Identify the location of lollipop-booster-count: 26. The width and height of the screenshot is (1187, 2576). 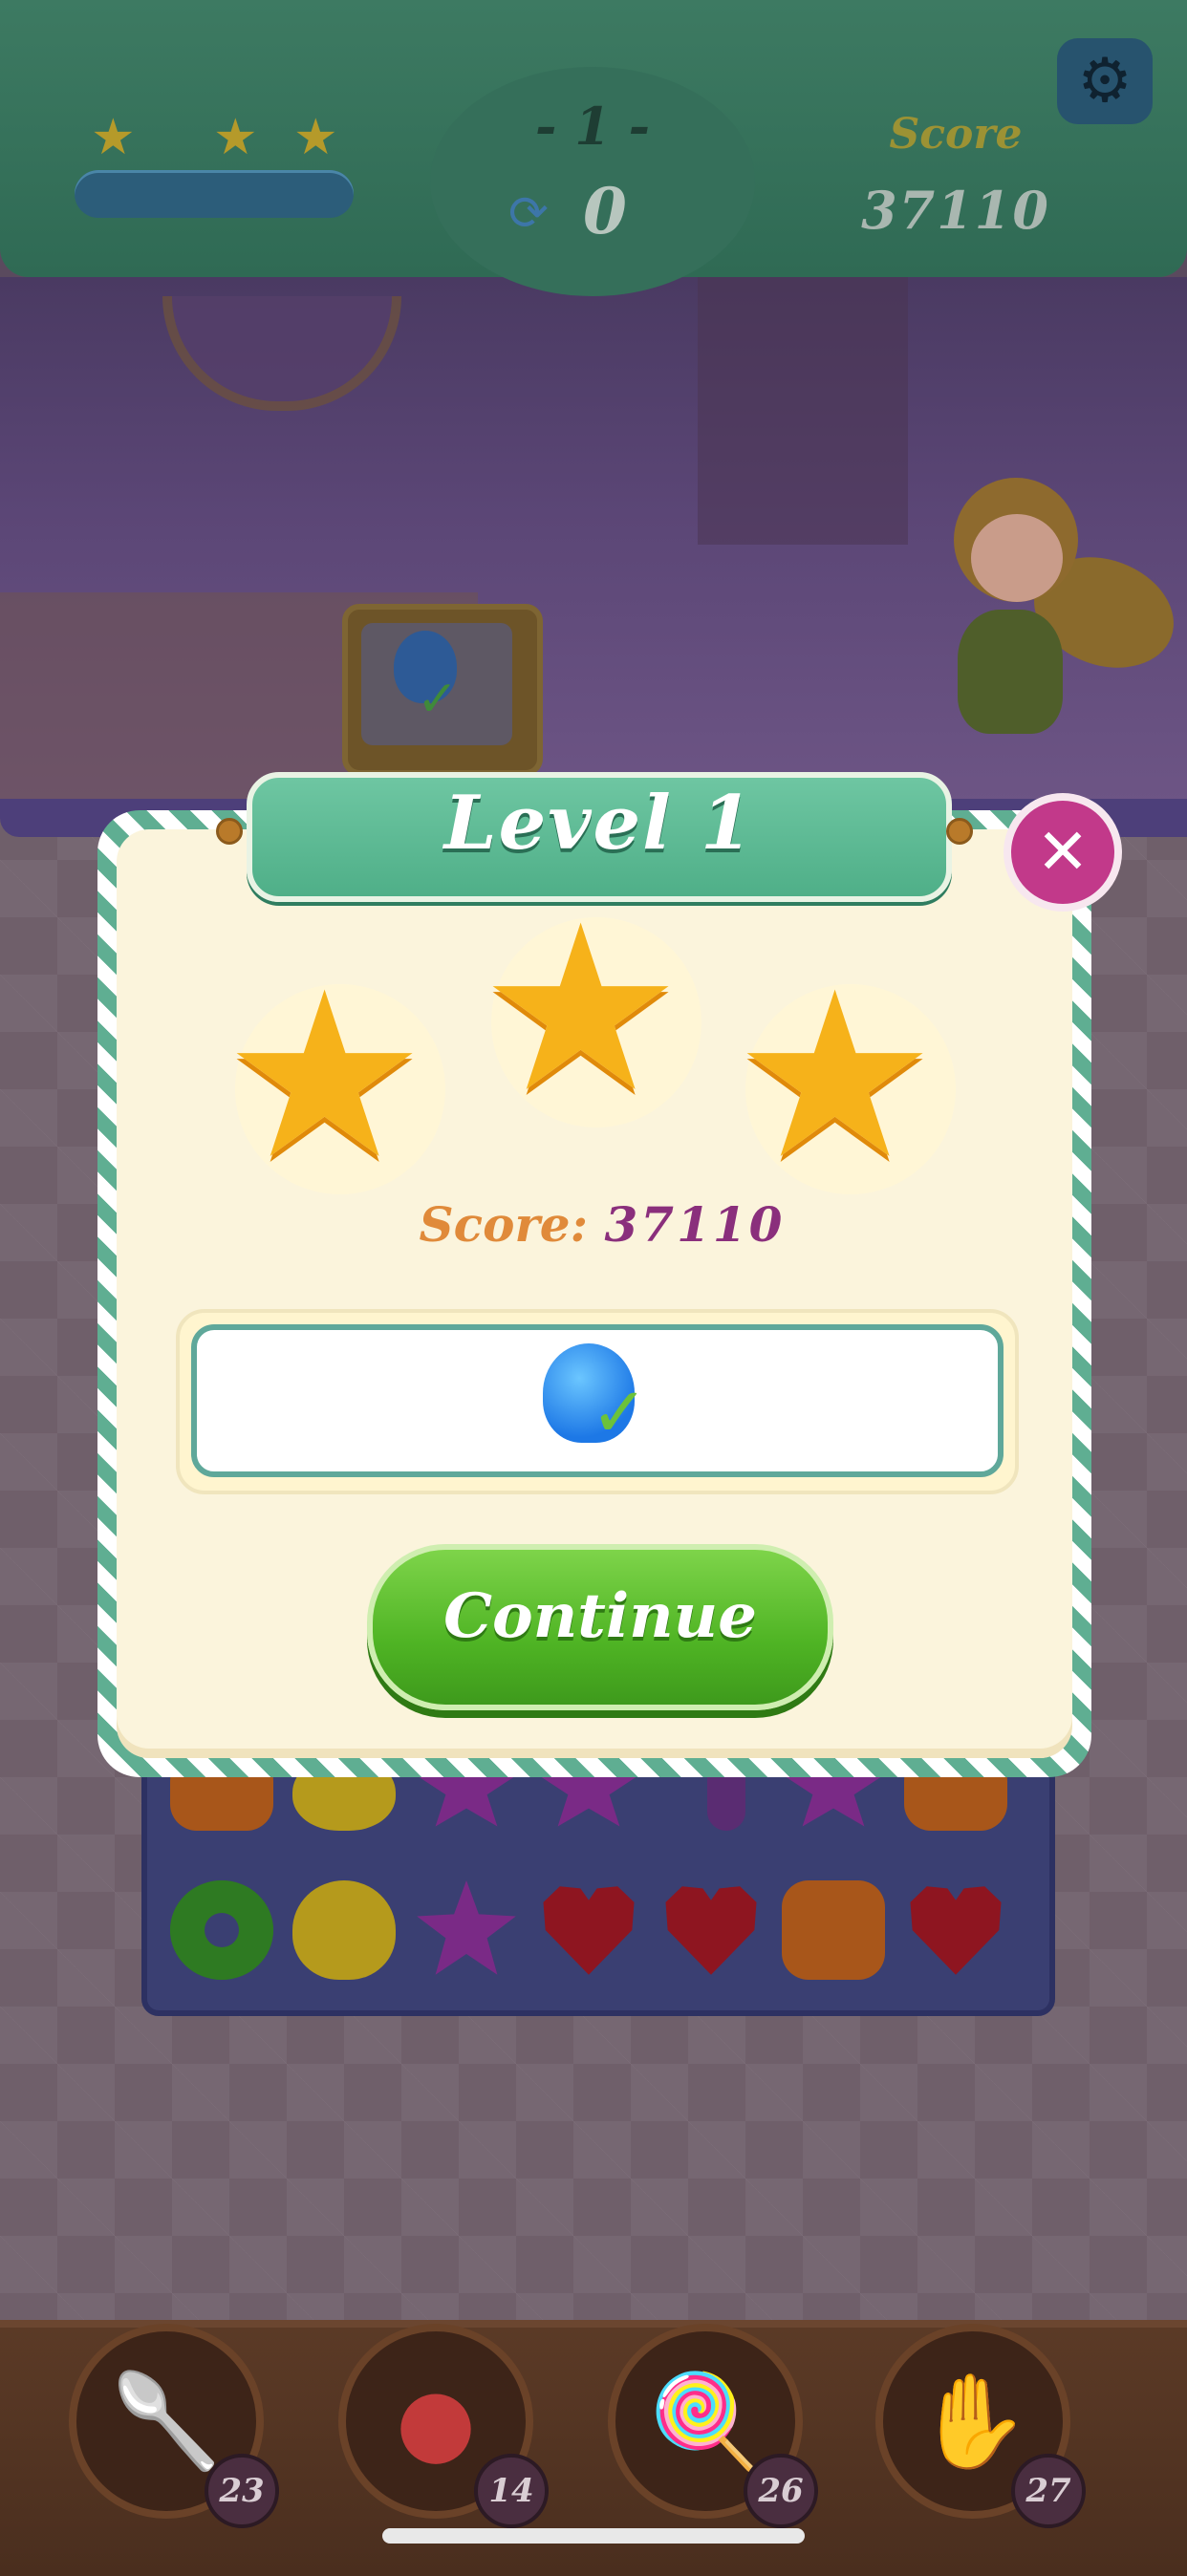
(781, 2491).